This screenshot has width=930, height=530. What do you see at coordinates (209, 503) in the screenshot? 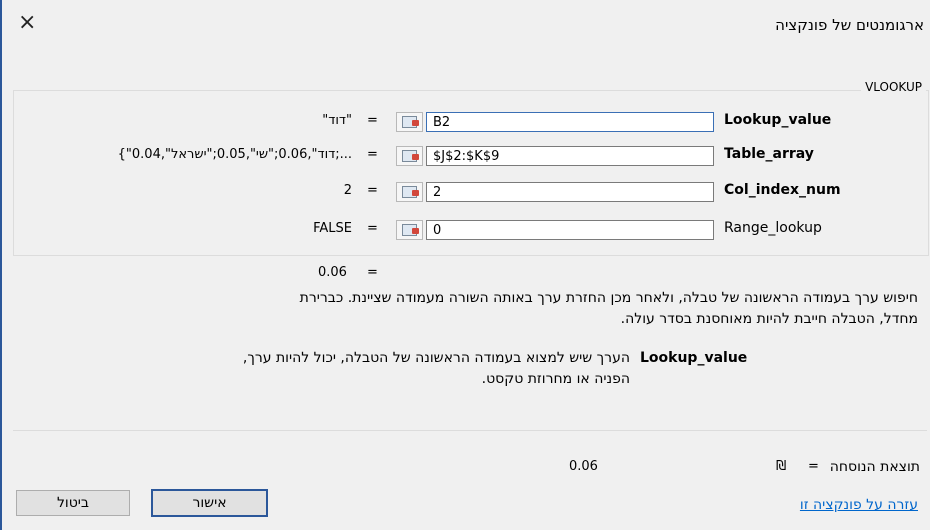
I see `ok-button: אישור` at bounding box center [209, 503].